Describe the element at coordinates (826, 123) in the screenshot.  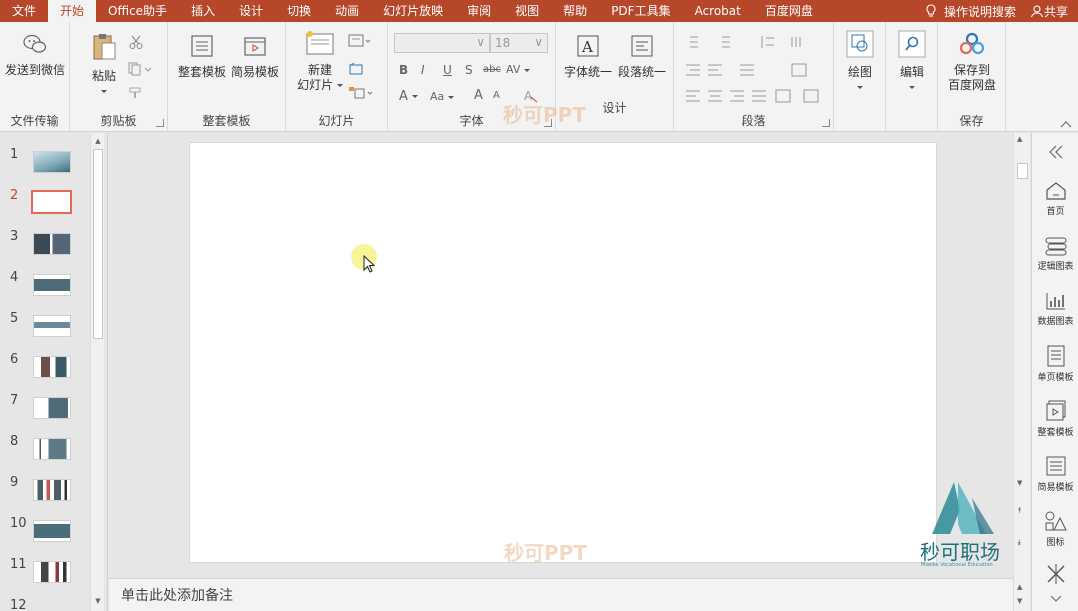
I see `paragraph-launcher` at that location.